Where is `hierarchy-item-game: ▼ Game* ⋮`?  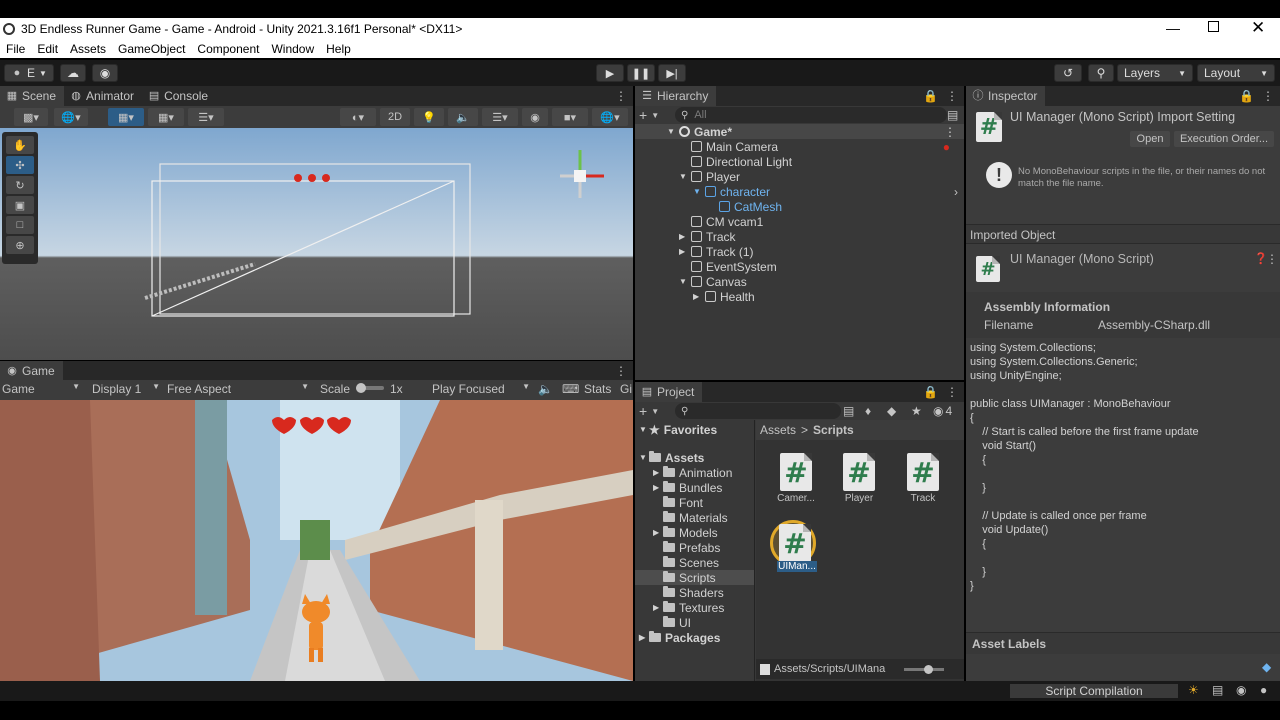
hierarchy-item-game: ▼ Game* ⋮ is located at coordinates (799, 131).